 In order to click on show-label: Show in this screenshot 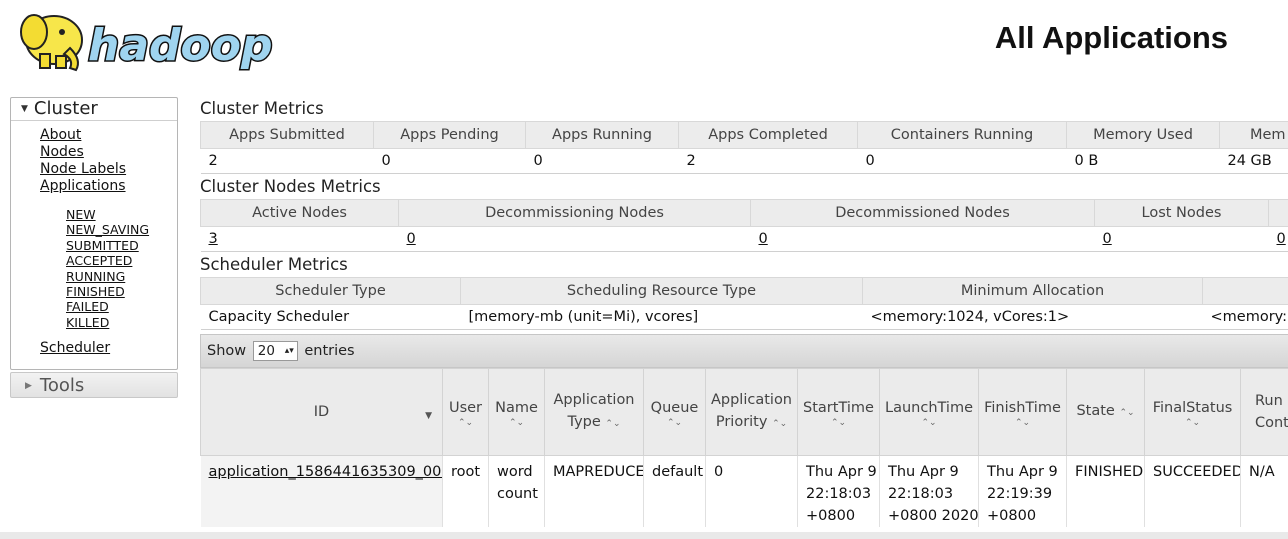, I will do `click(227, 351)`.